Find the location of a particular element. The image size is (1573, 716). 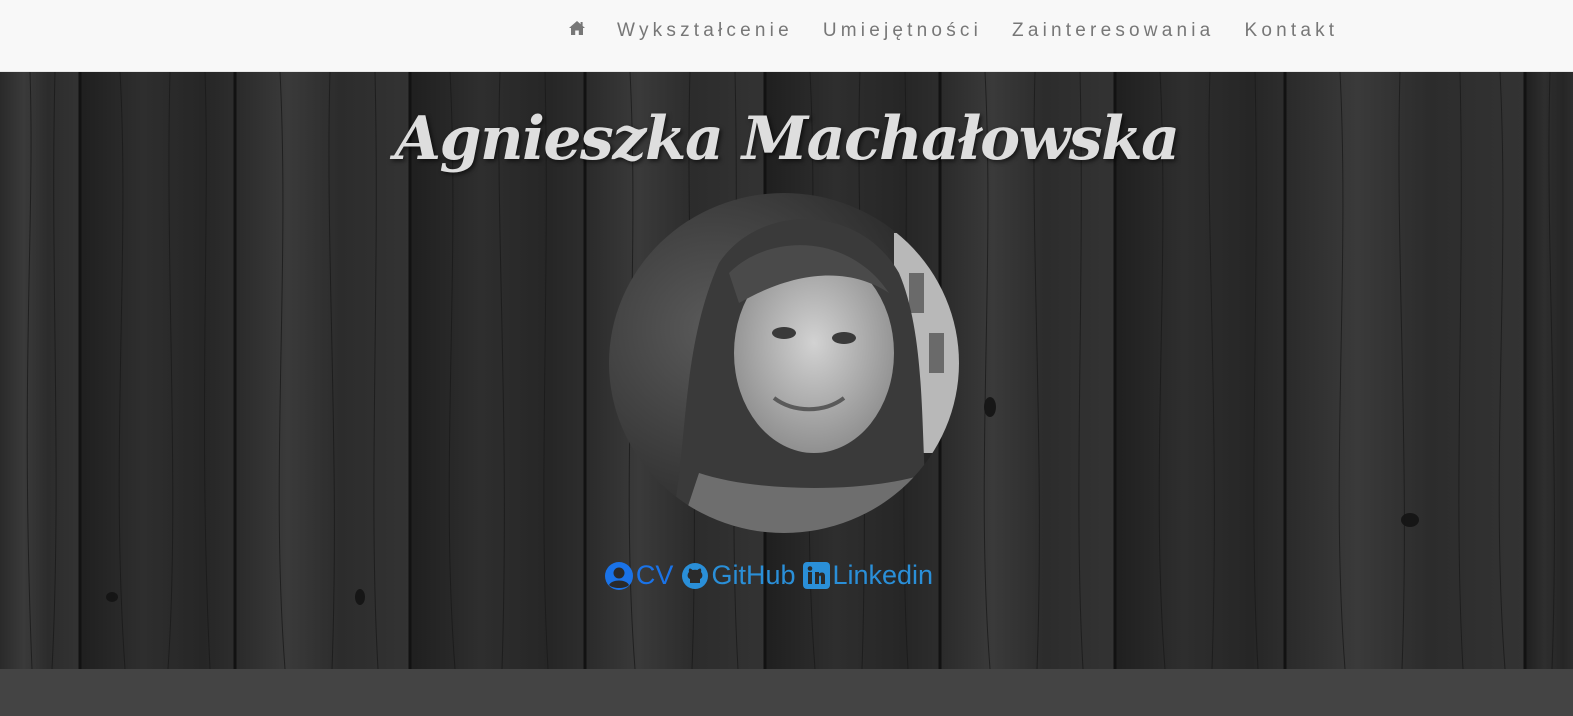

linkedin-link-label: Linkedin is located at coordinates (883, 575).